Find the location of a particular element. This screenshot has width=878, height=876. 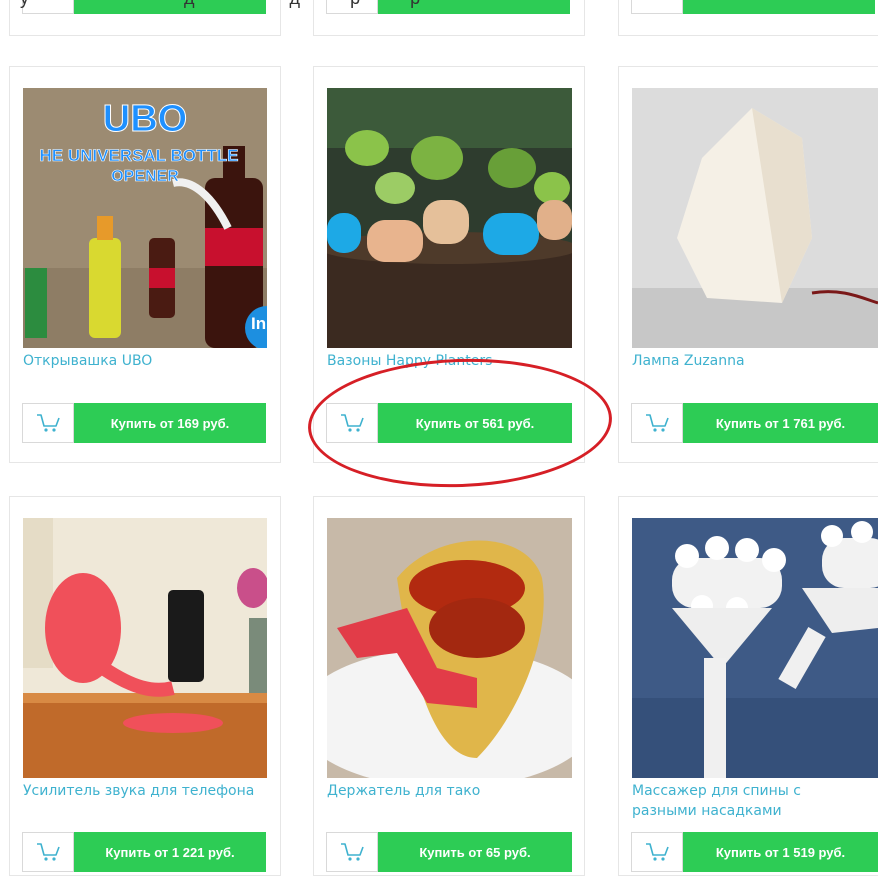

product-title-1: Открывашка UBO is located at coordinates (87, 361).